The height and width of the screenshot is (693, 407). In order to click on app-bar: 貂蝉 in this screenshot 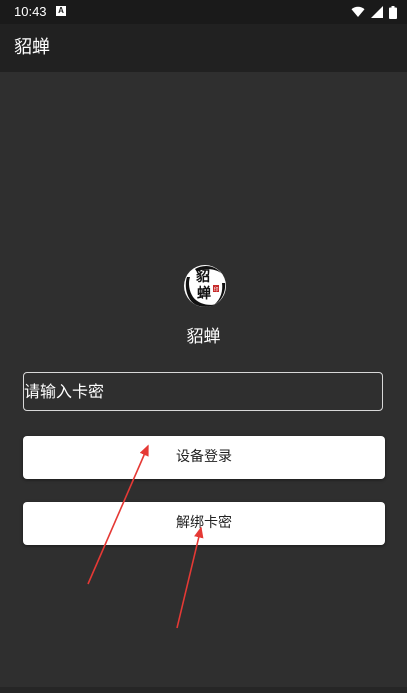, I will do `click(203, 48)`.